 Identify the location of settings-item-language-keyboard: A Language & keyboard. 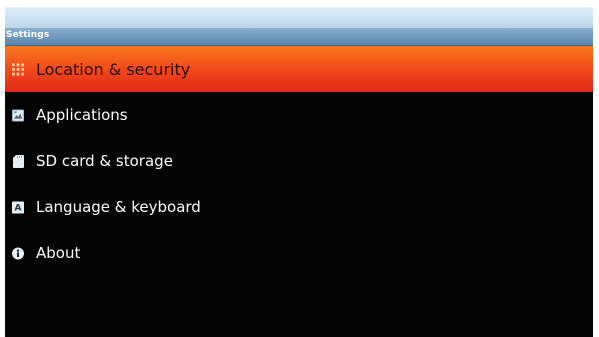
(299, 207).